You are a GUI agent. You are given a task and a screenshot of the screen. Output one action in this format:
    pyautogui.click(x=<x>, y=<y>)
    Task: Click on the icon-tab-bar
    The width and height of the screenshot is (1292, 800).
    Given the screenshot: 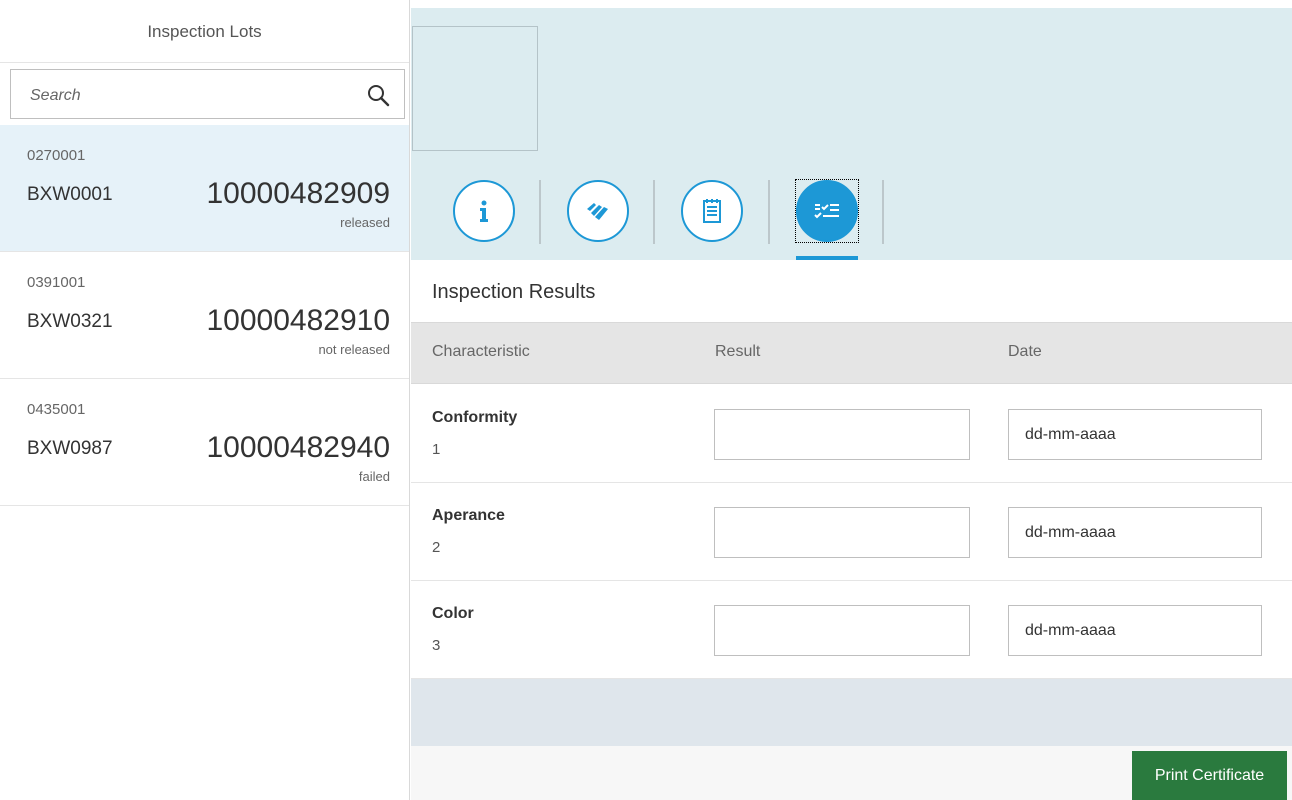 What is the action you would take?
    pyautogui.click(x=851, y=218)
    